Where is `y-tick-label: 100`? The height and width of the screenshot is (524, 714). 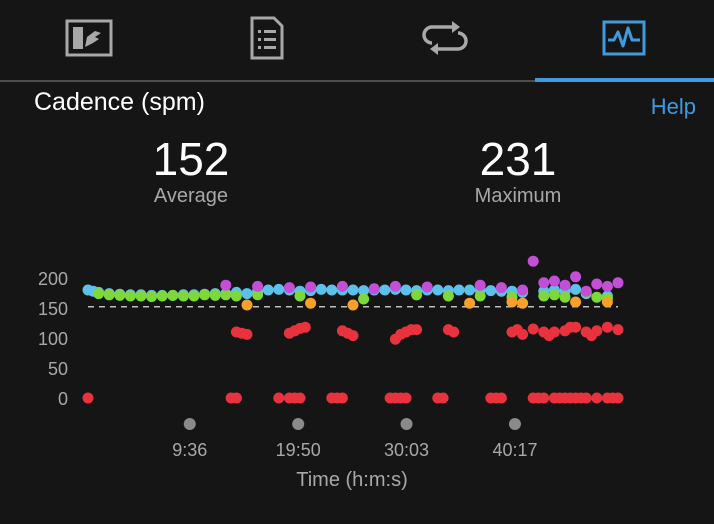 y-tick-label: 100 is located at coordinates (53, 339).